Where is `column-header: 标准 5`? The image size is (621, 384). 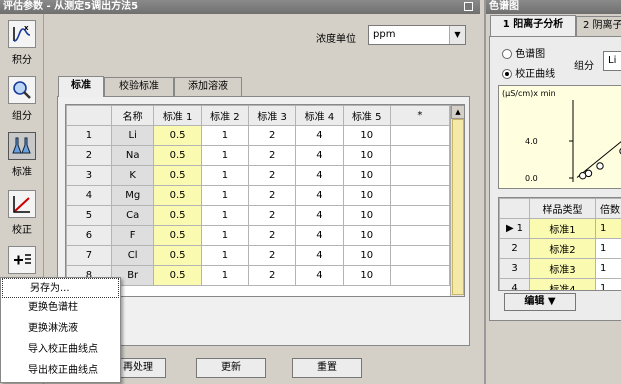
column-header: 标准 5 is located at coordinates (366, 115).